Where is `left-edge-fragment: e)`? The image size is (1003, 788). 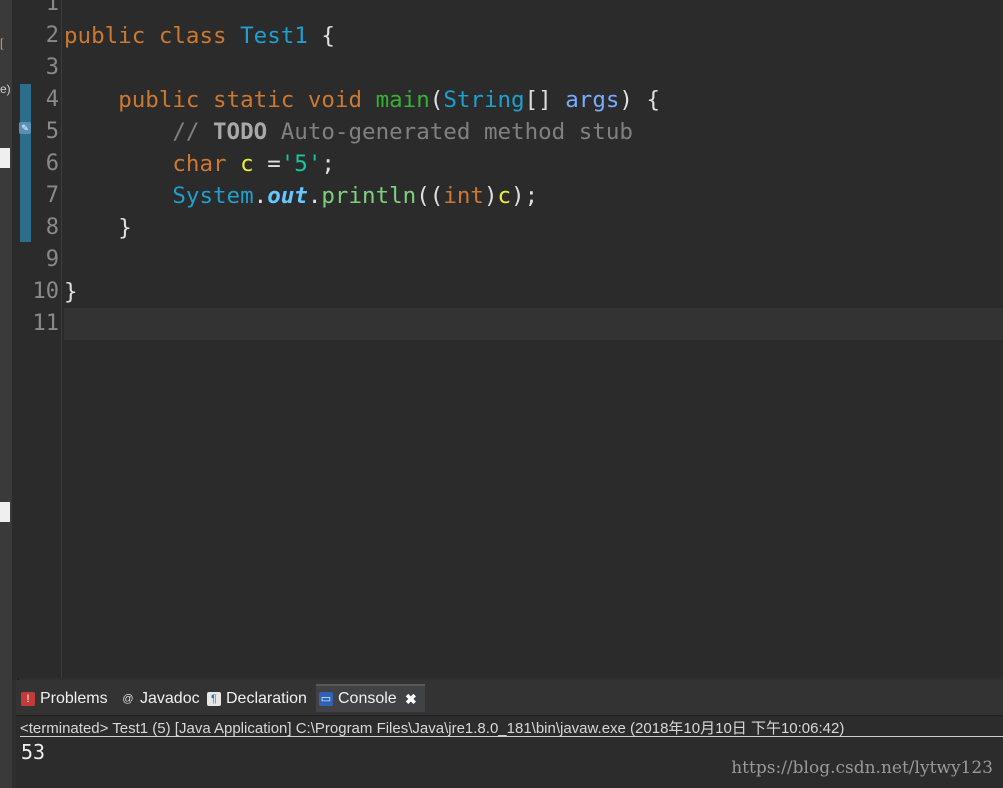 left-edge-fragment: e) is located at coordinates (5, 89).